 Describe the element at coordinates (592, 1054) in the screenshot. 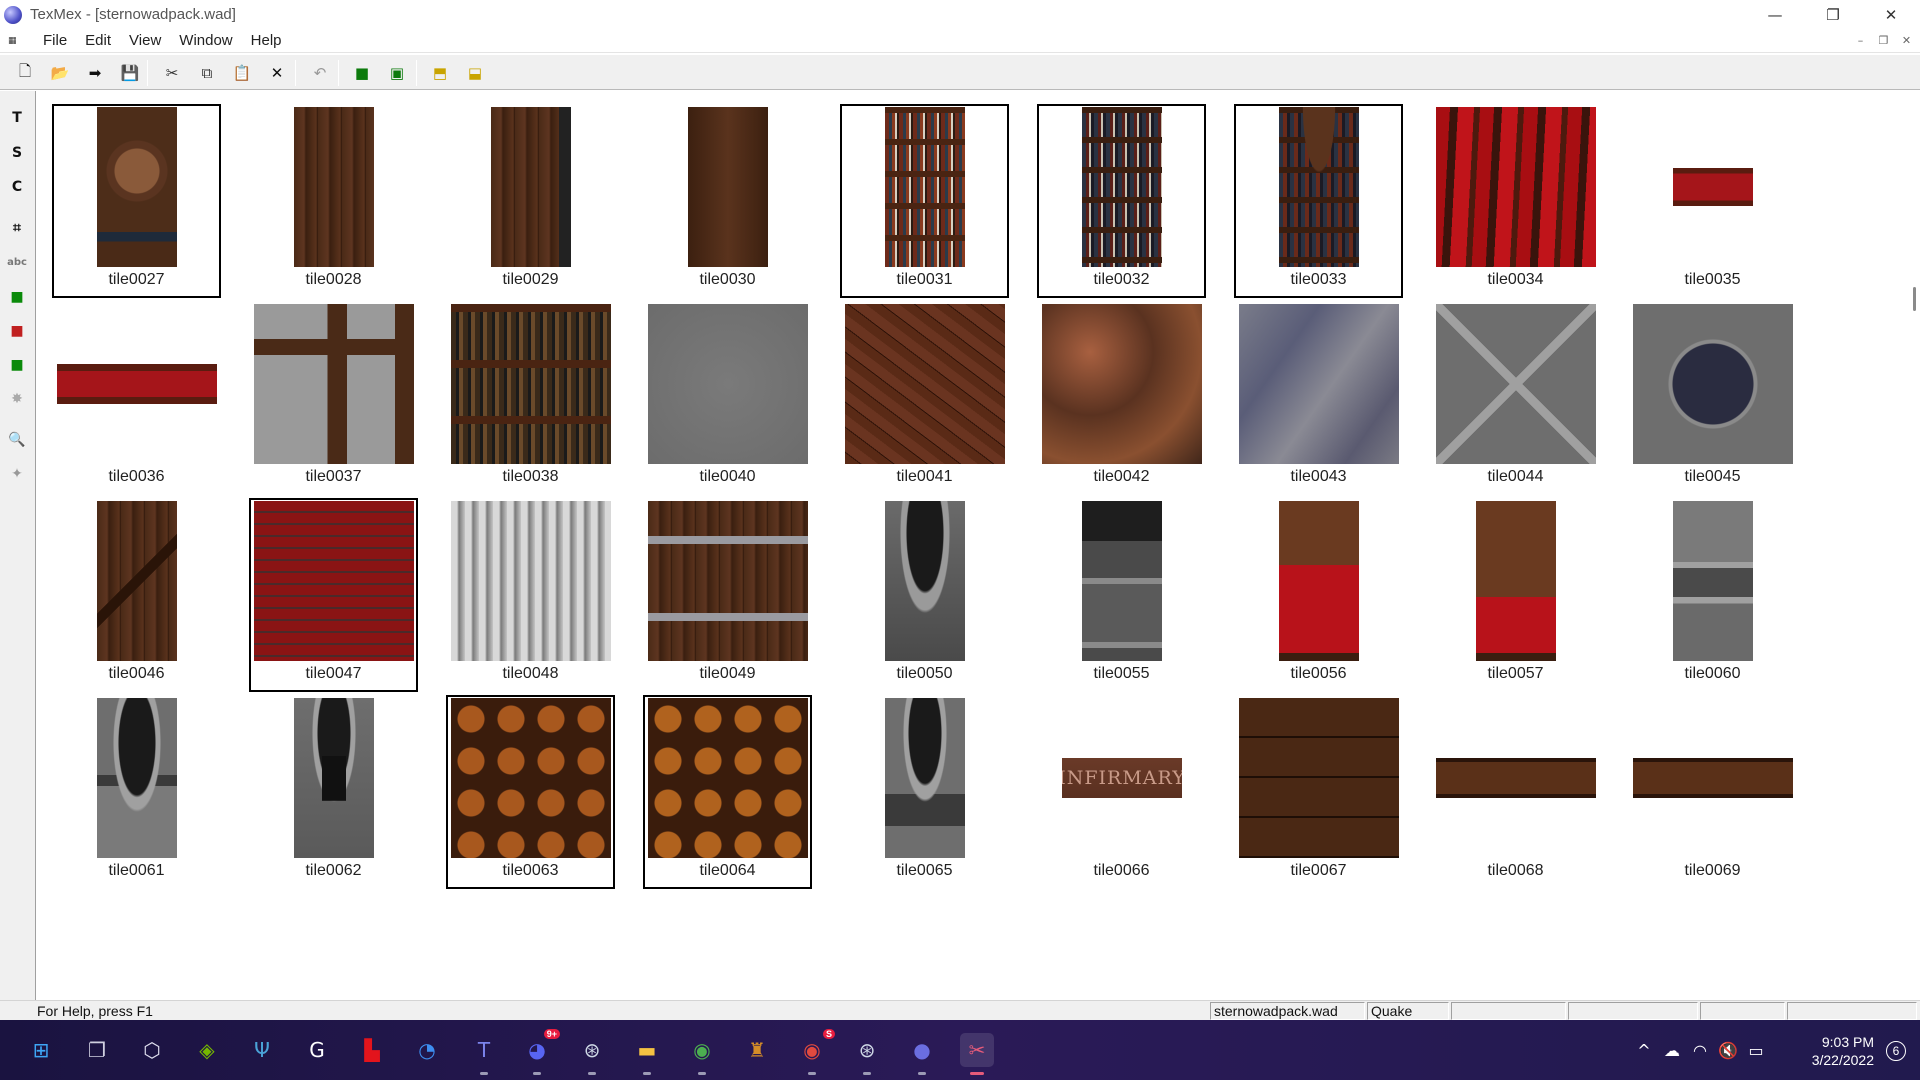

I see `steam-icon: ⊛` at that location.